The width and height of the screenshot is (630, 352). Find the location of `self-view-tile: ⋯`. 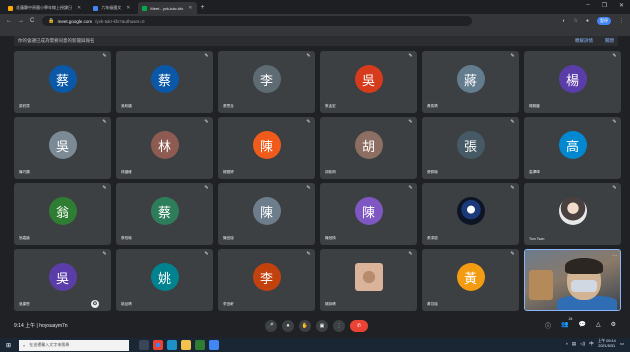

self-view-tile: ⋯ is located at coordinates (572, 280).